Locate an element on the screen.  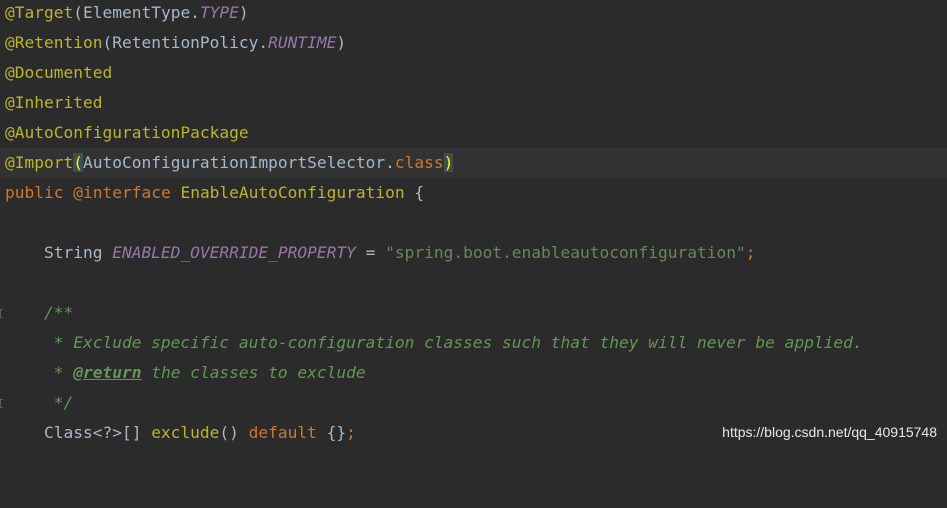
annotation: @Retention is located at coordinates (54, 42).